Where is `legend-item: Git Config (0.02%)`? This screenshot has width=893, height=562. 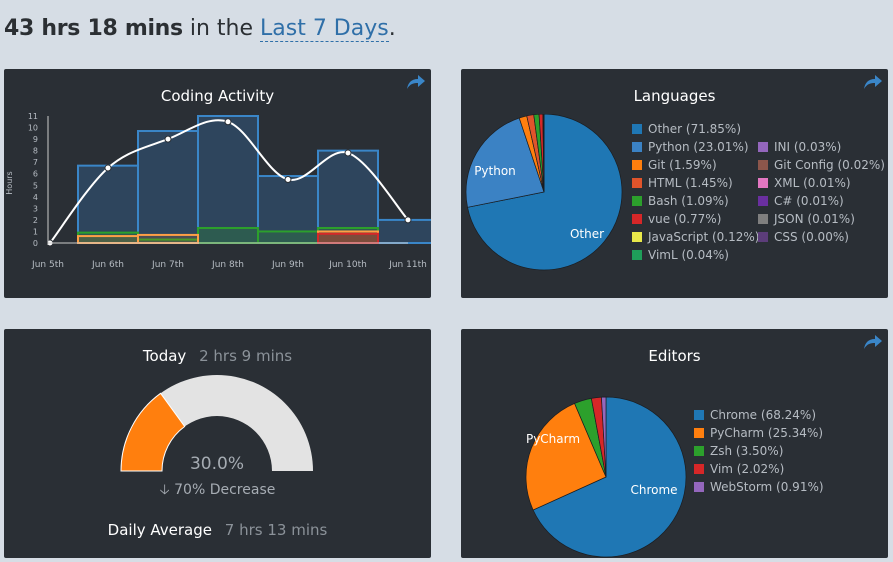 legend-item: Git Config (0.02%) is located at coordinates (821, 165).